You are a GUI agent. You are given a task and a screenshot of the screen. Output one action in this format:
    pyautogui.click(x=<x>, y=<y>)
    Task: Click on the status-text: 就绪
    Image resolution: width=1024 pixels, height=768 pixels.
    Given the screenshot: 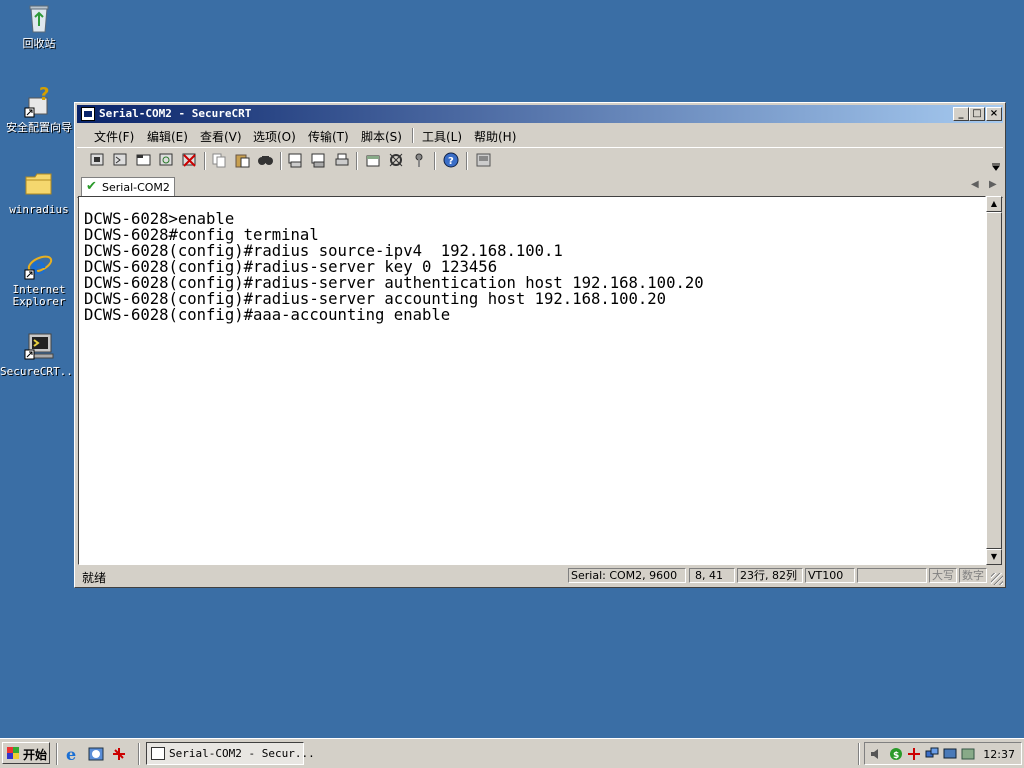 What is the action you would take?
    pyautogui.click(x=94, y=578)
    